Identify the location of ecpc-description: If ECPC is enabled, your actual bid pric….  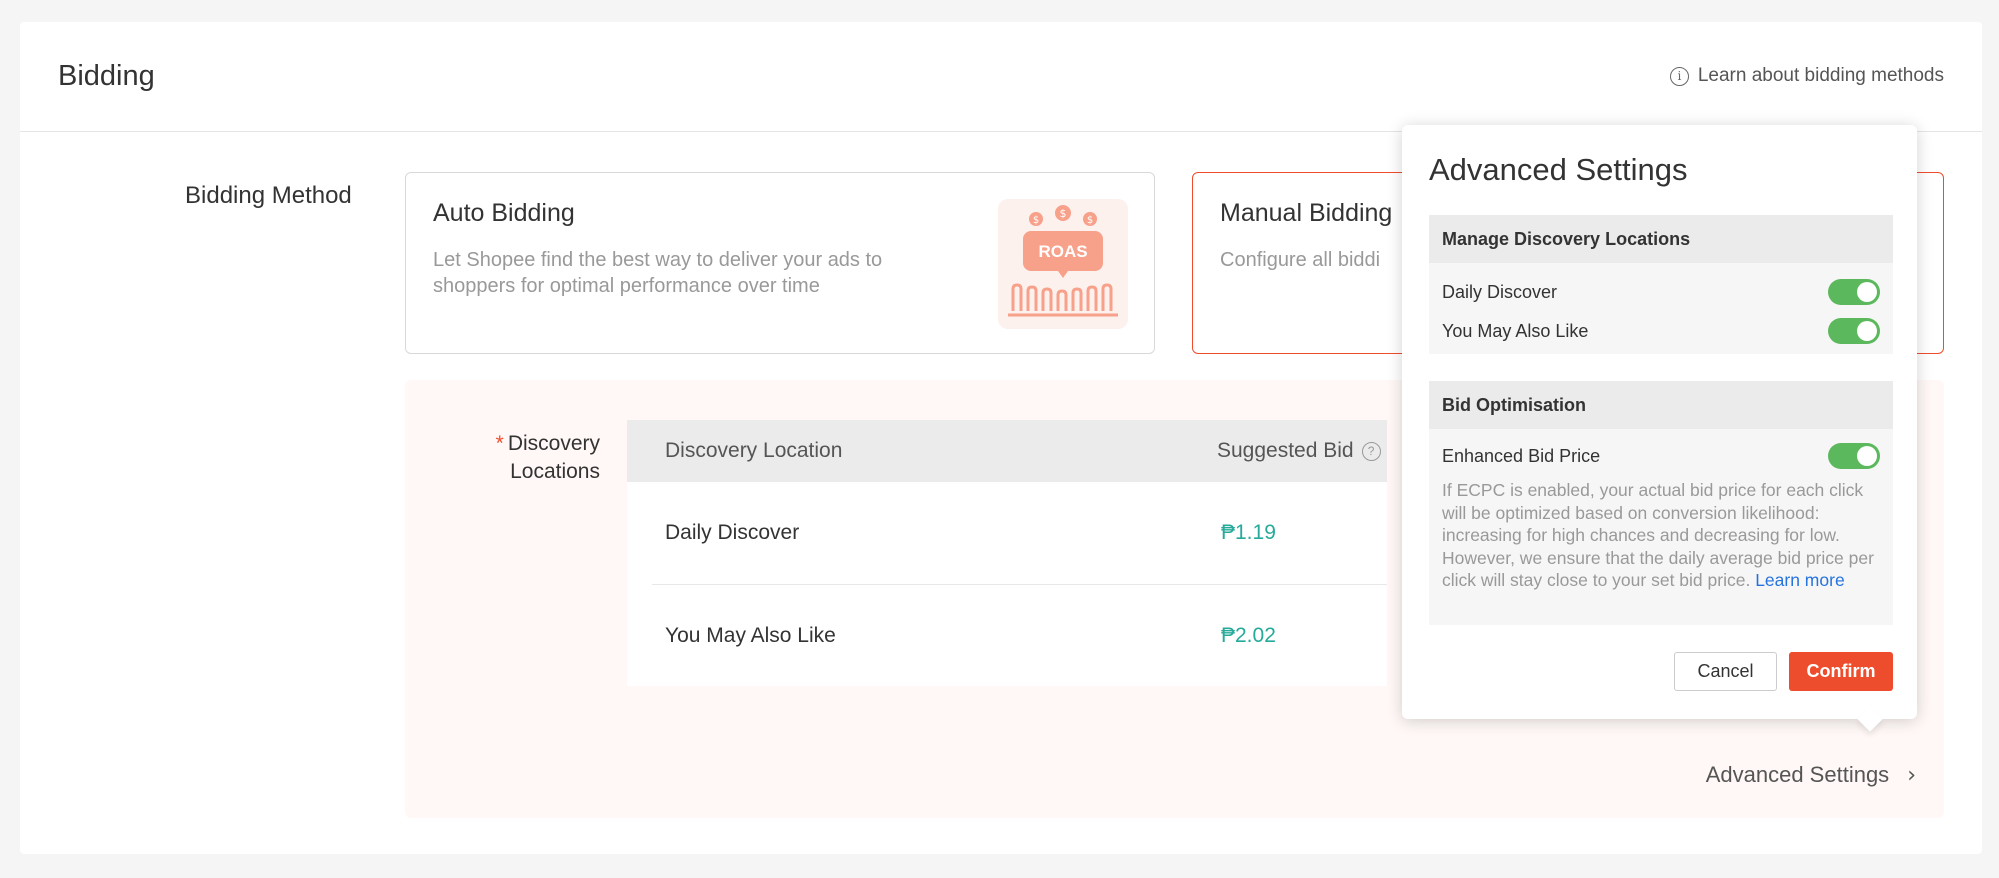
(1662, 535).